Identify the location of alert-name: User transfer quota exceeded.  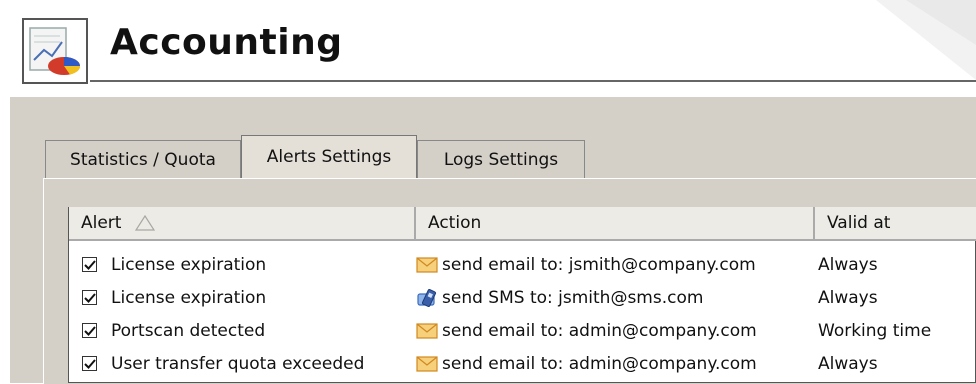
(238, 363).